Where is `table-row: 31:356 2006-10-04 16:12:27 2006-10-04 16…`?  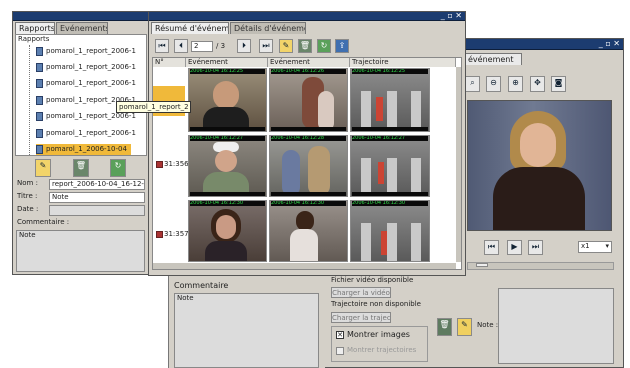 table-row: 31:356 2006-10-04 16:12:27 2006-10-04 16… is located at coordinates (304, 166).